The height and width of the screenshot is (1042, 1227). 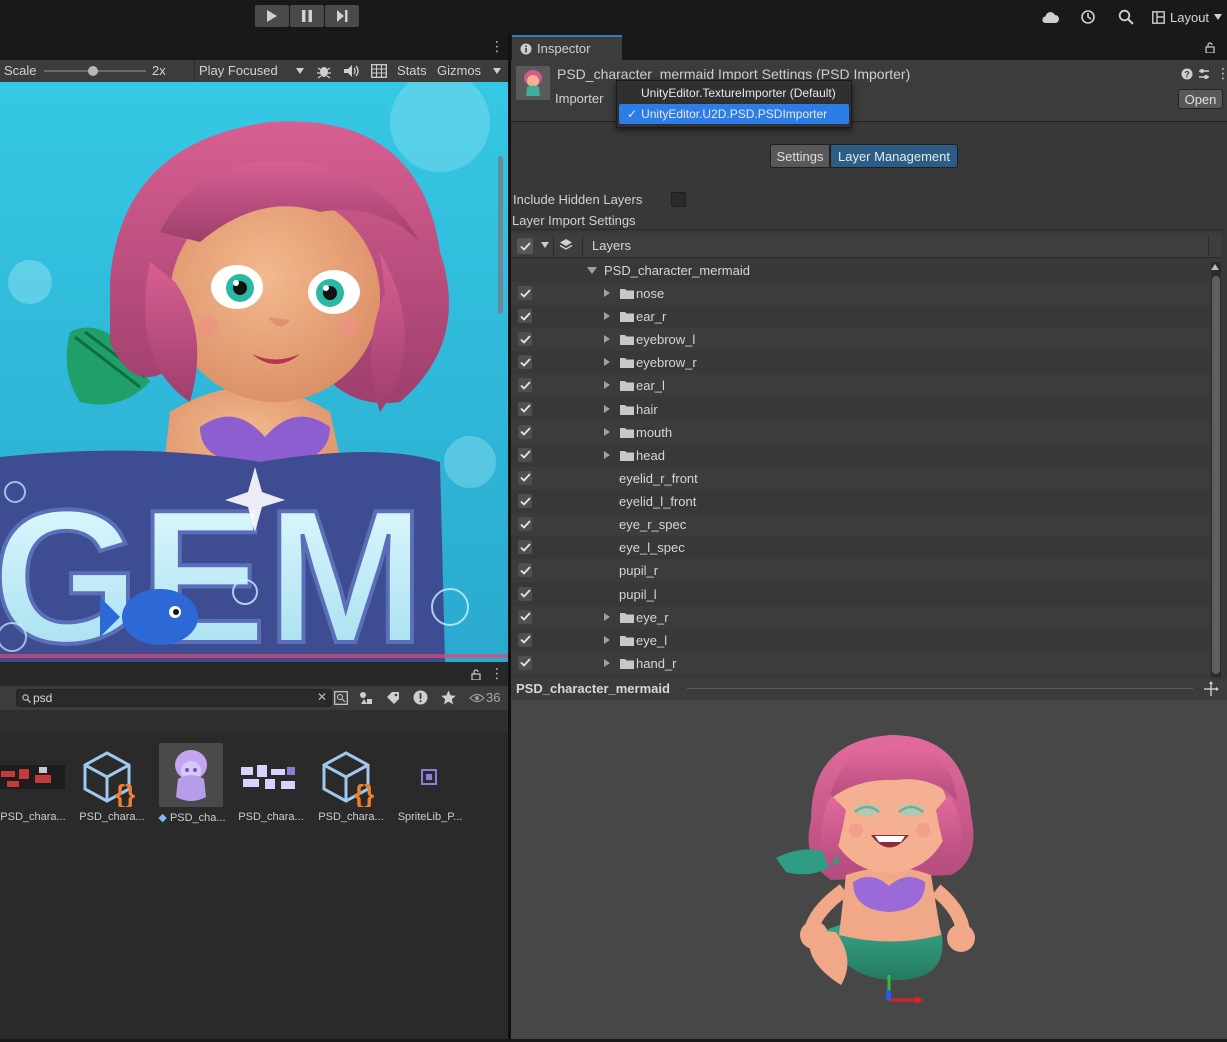 What do you see at coordinates (1200, 99) in the screenshot?
I see `open-button: Open` at bounding box center [1200, 99].